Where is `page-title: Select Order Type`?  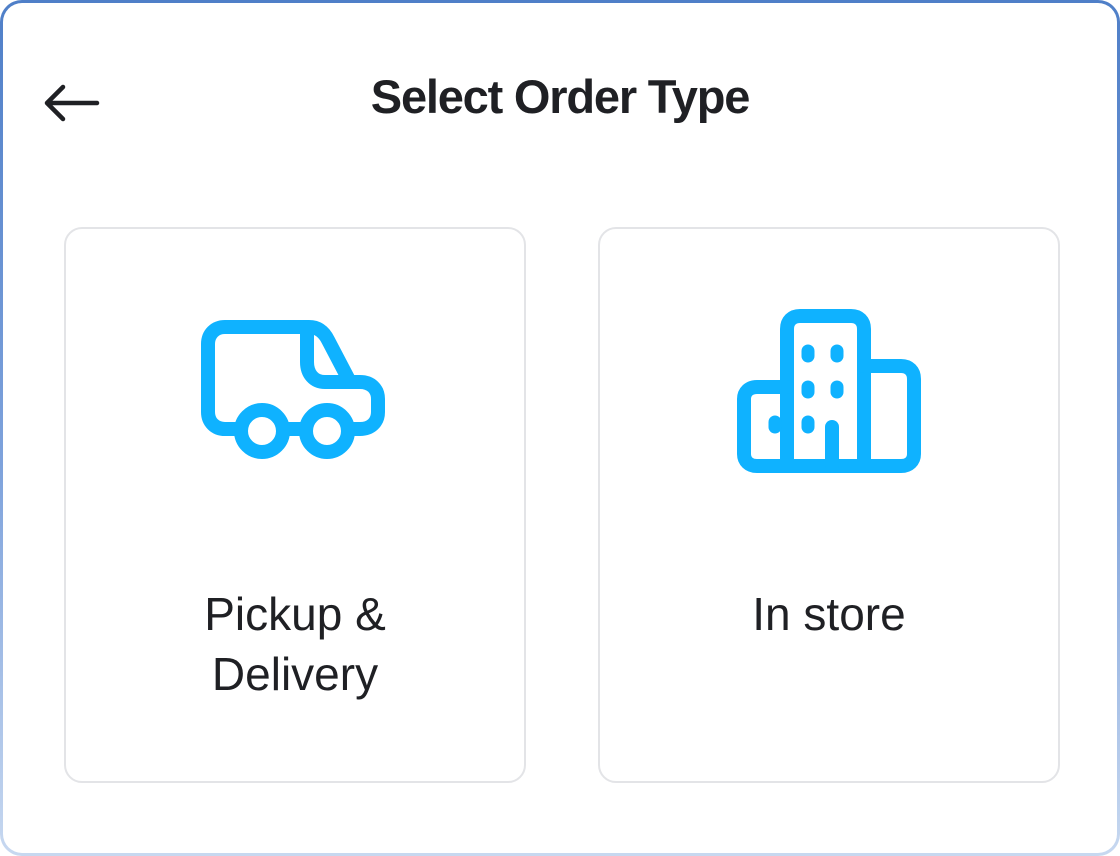
page-title: Select Order Type is located at coordinates (560, 96).